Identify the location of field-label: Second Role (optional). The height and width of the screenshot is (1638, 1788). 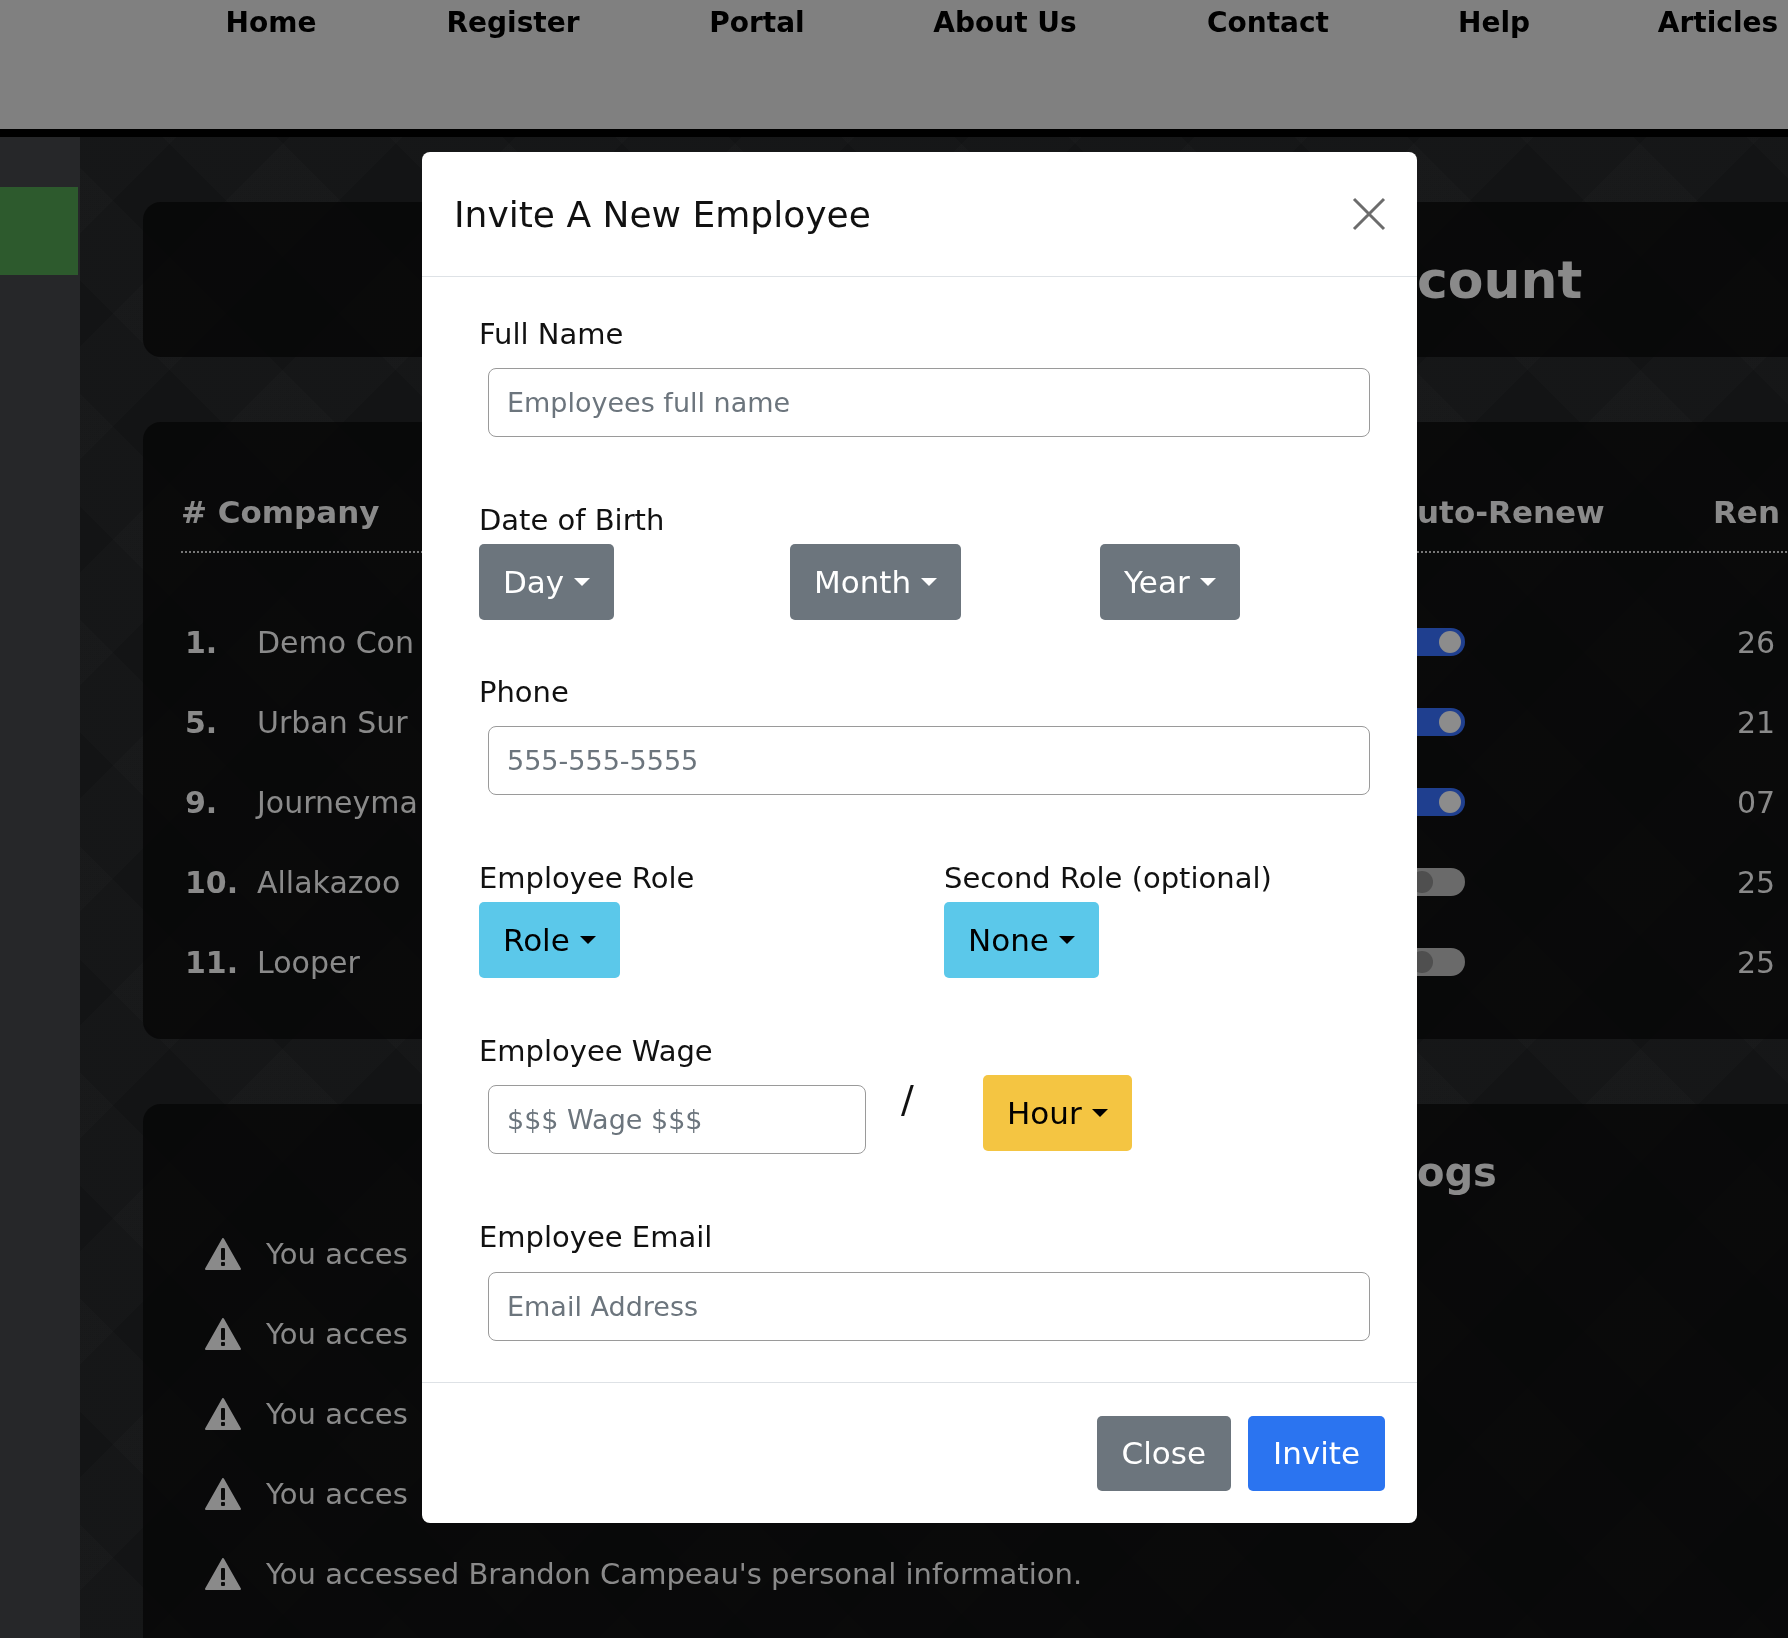
(1108, 878).